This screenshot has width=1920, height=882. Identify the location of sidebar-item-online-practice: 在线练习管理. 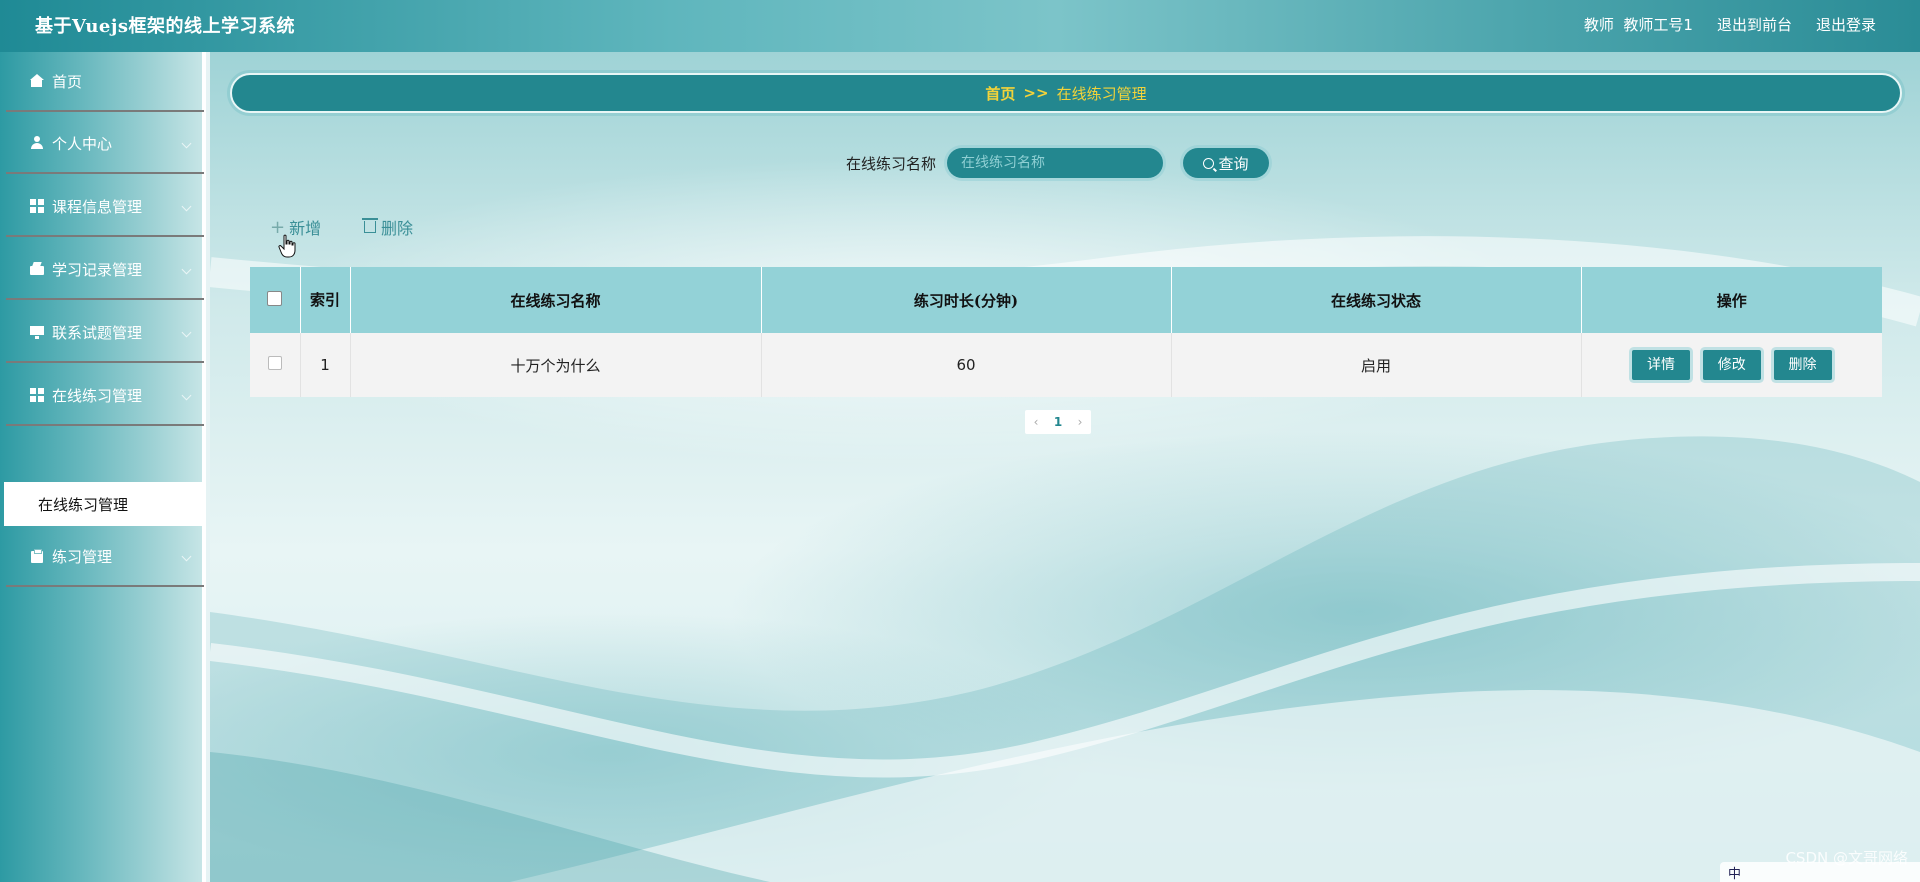
(105, 396).